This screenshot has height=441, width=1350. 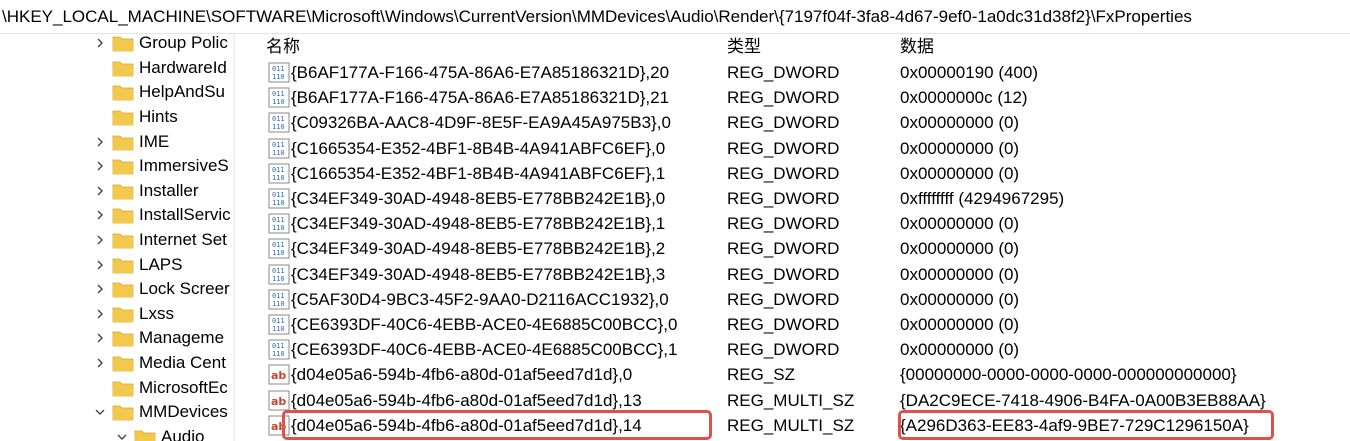 What do you see at coordinates (161, 264) in the screenshot?
I see `tree-item-label: LAPS` at bounding box center [161, 264].